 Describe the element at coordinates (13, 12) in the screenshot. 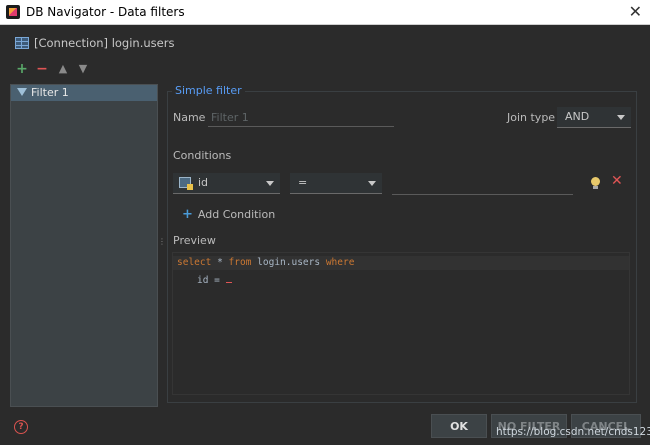

I see `app-icon` at that location.